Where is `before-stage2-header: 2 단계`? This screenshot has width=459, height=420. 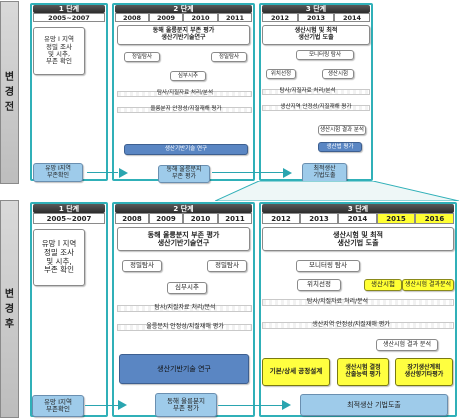 before-stage2-header: 2 단계 is located at coordinates (183, 9).